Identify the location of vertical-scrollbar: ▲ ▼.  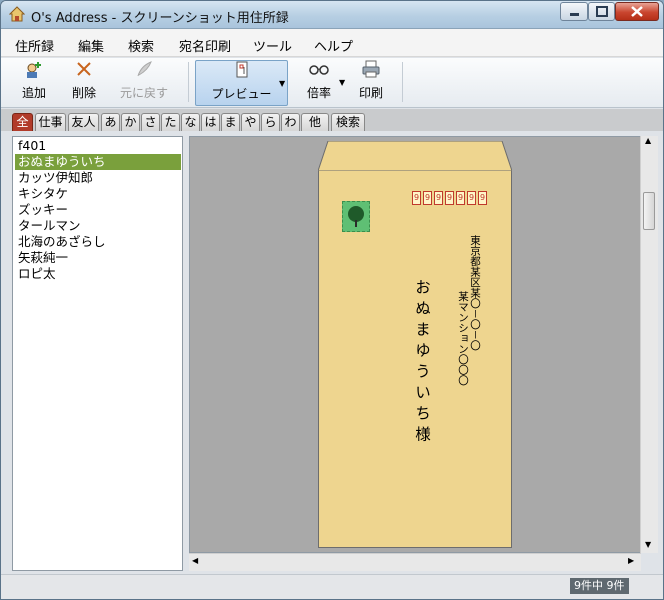
(649, 344).